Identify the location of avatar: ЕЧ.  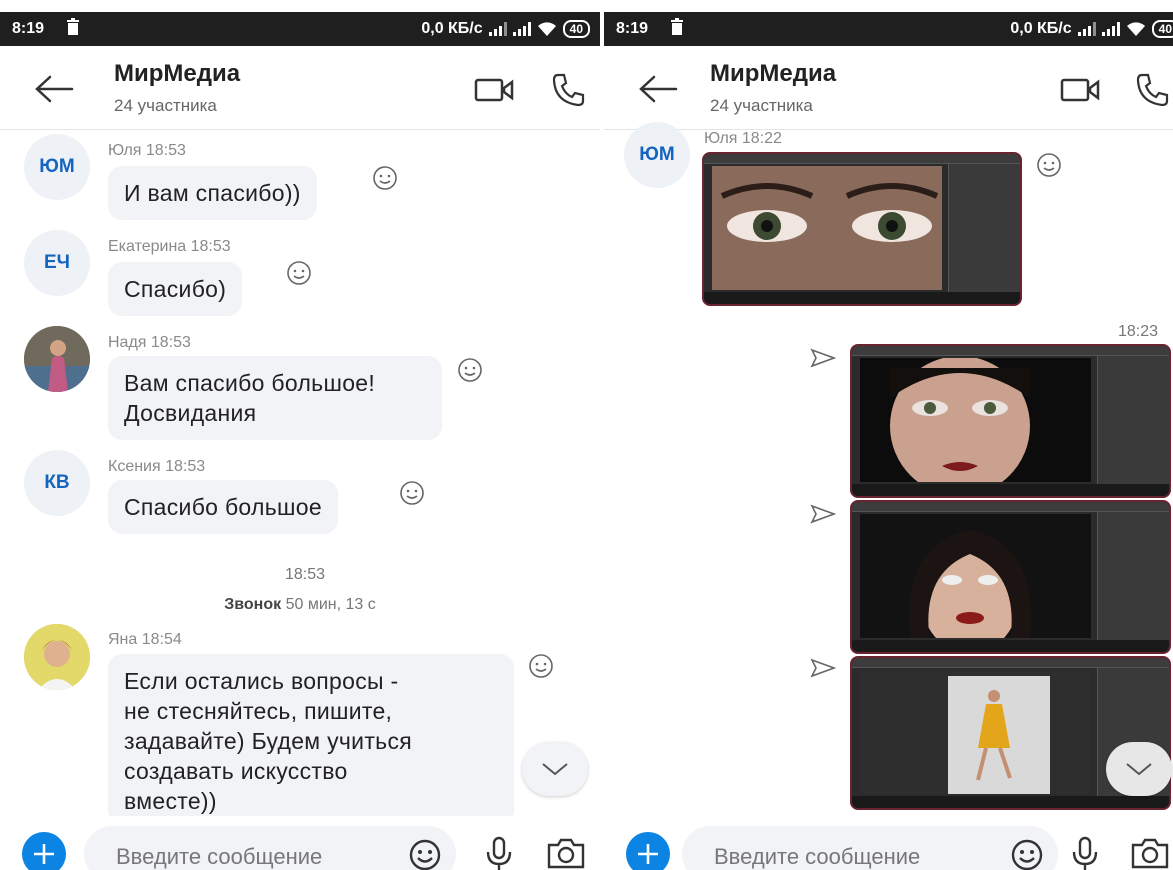
(57, 263).